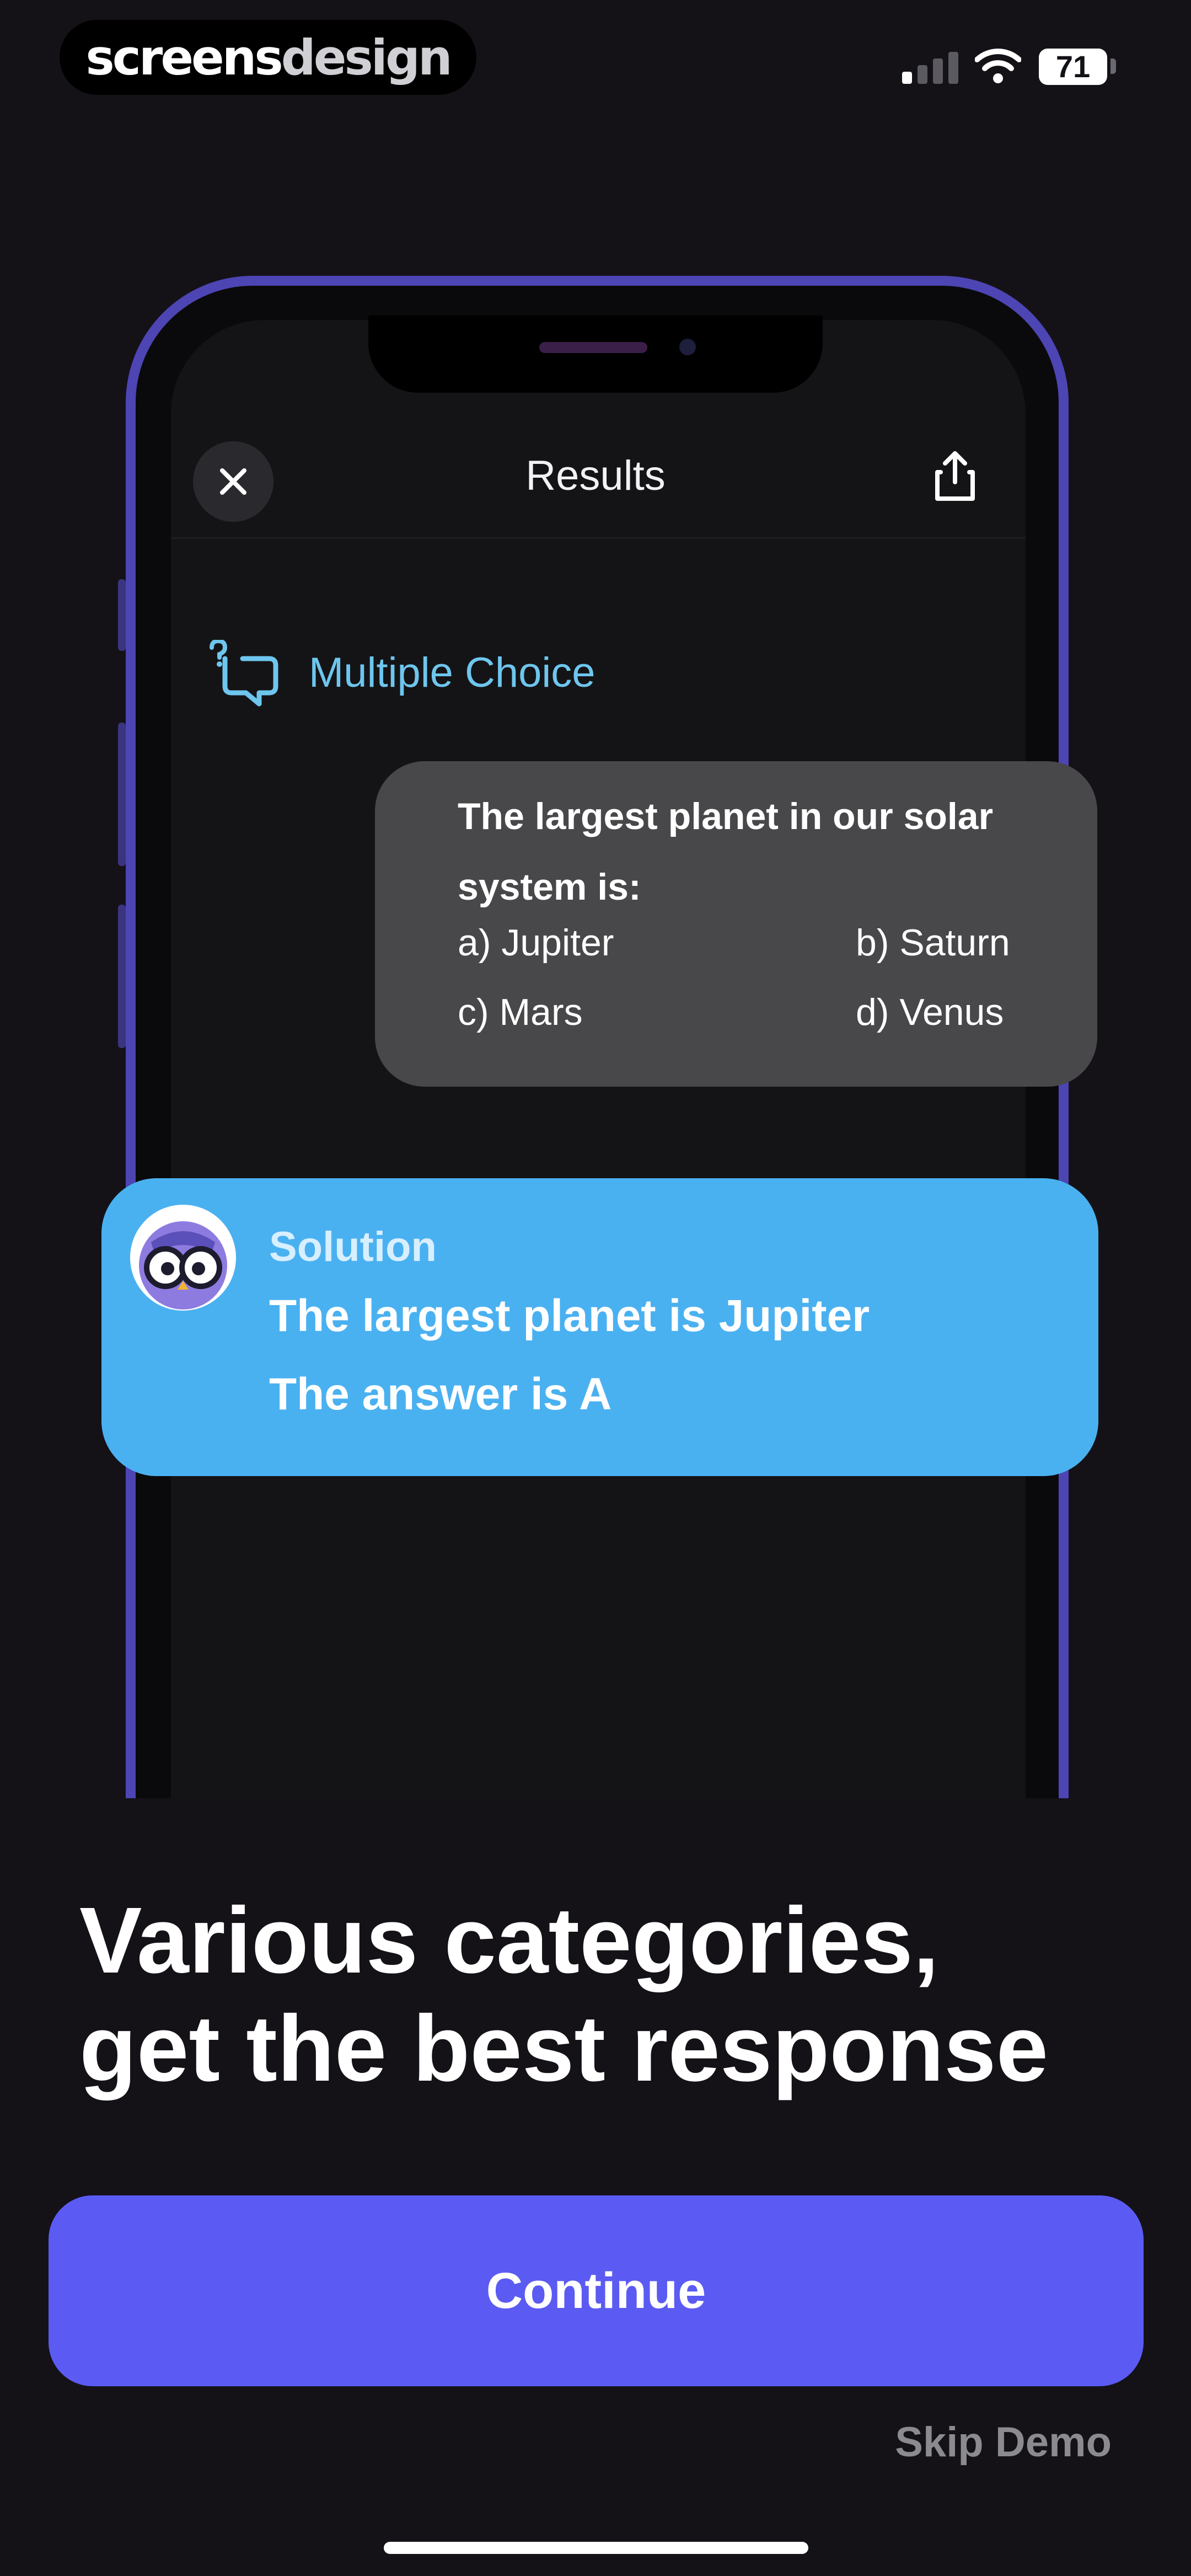 The width and height of the screenshot is (1191, 2576). I want to click on close-button, so click(233, 481).